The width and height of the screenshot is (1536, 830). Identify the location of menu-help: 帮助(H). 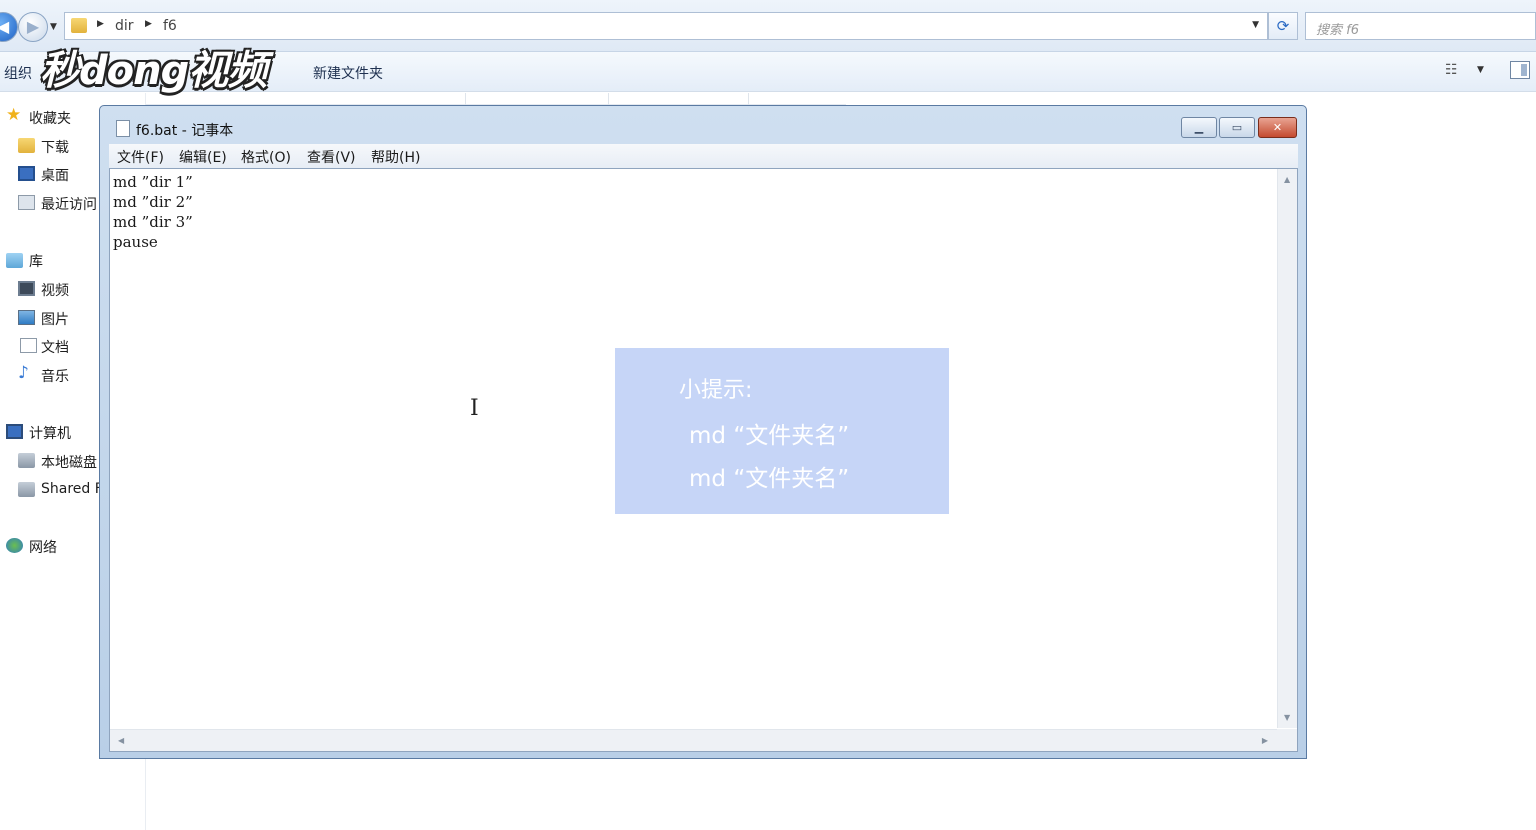
(395, 157).